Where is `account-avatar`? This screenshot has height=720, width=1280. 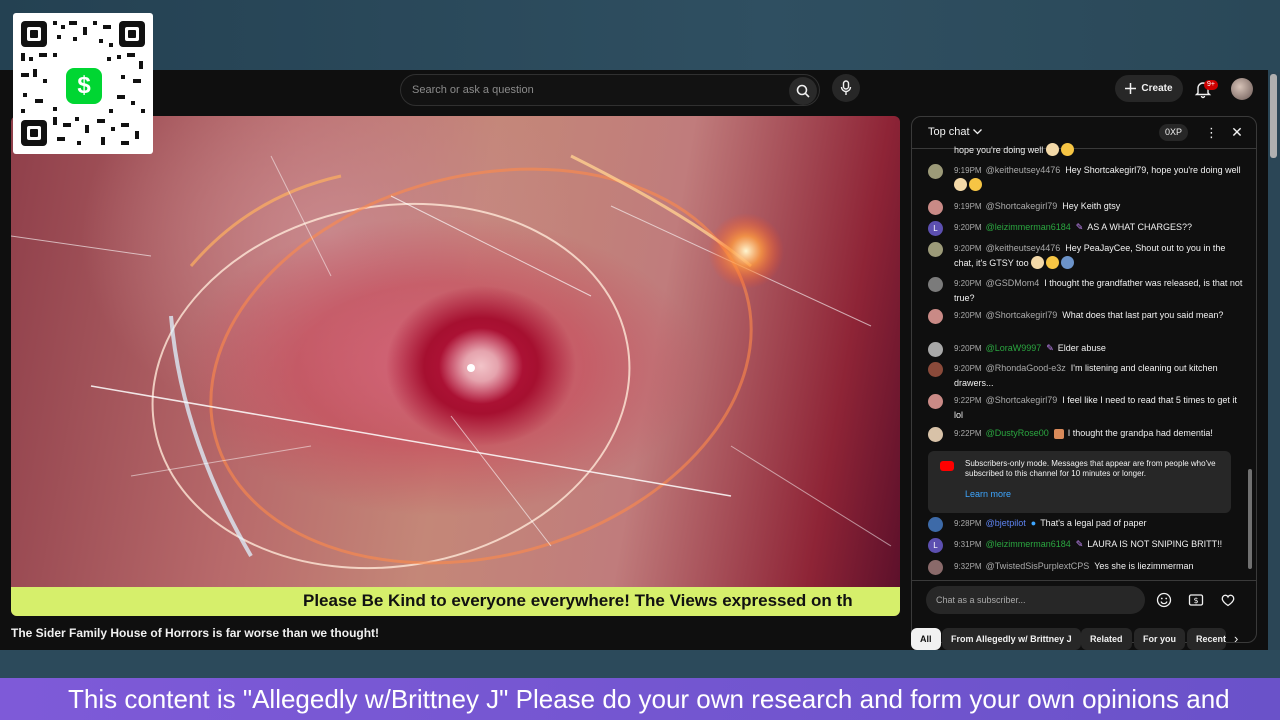
account-avatar is located at coordinates (1242, 89).